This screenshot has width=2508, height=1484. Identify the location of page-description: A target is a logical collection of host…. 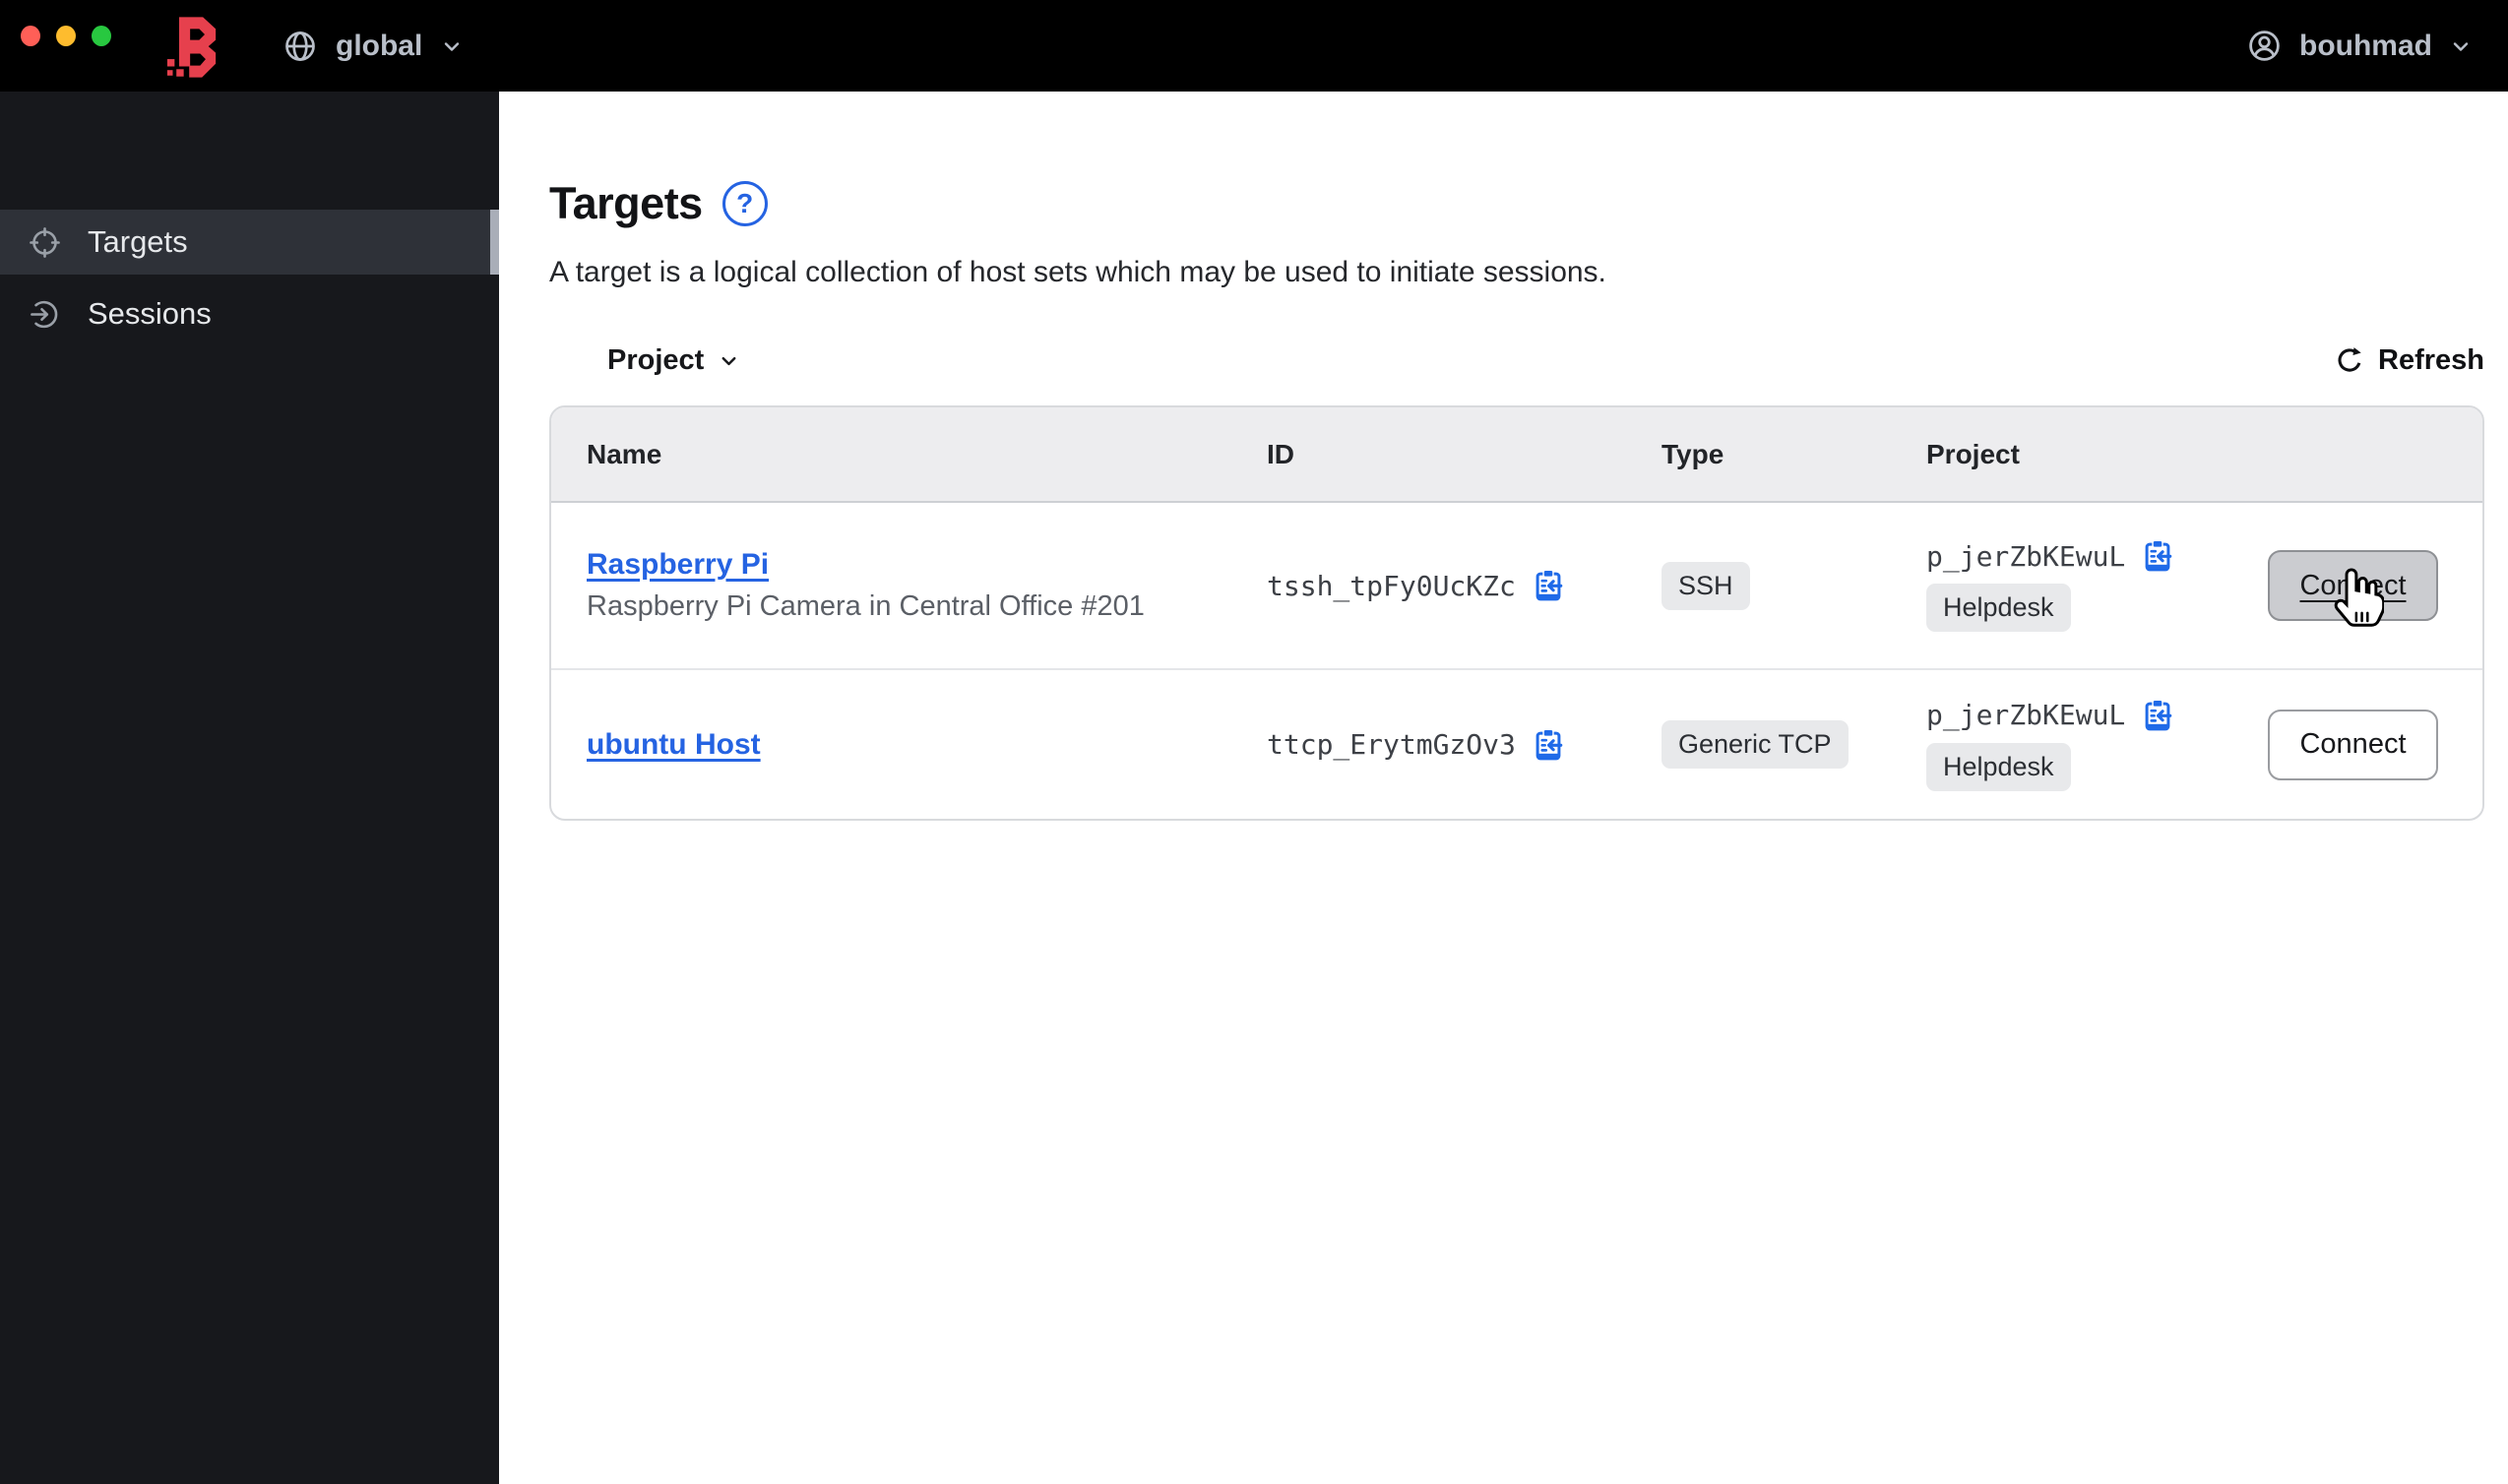
(1078, 272).